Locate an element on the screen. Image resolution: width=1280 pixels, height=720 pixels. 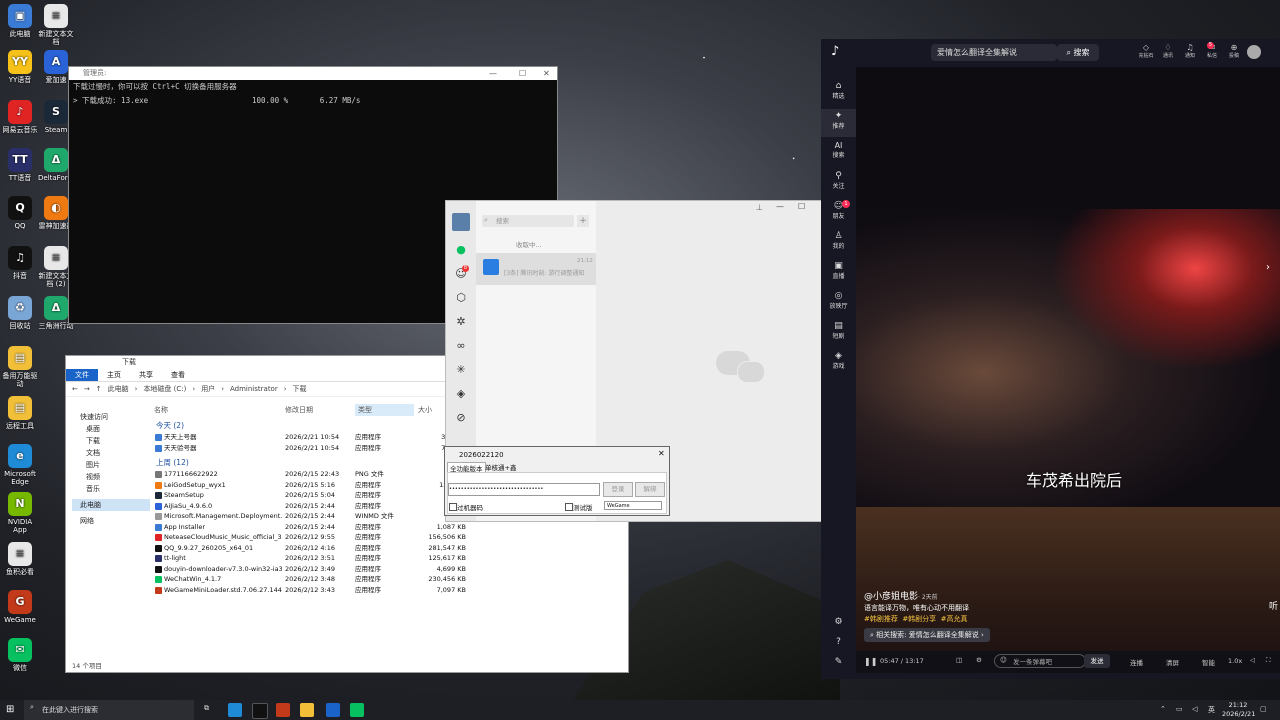
terminal-taskbar-icon is located at coordinates (333, 710).